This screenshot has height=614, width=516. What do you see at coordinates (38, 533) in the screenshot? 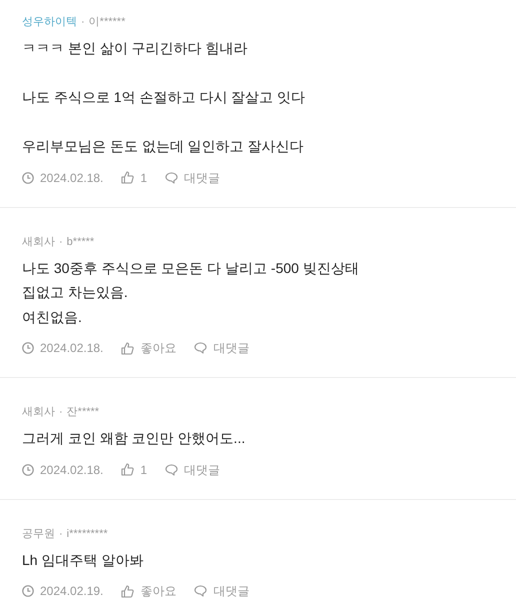
I see `company-name: 공무원` at bounding box center [38, 533].